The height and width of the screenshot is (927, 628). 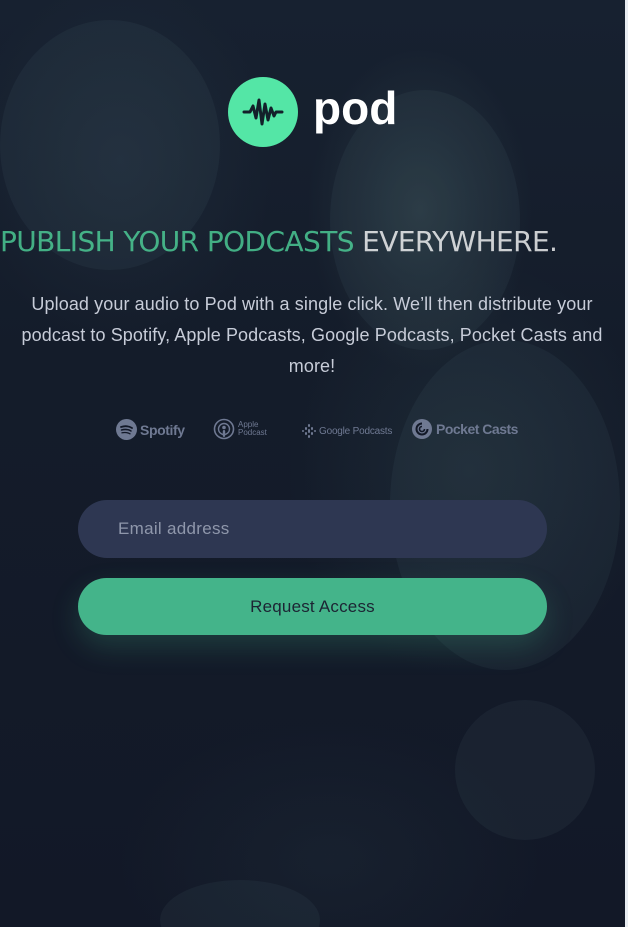 What do you see at coordinates (162, 429) in the screenshot?
I see `spotify-label: Spotify` at bounding box center [162, 429].